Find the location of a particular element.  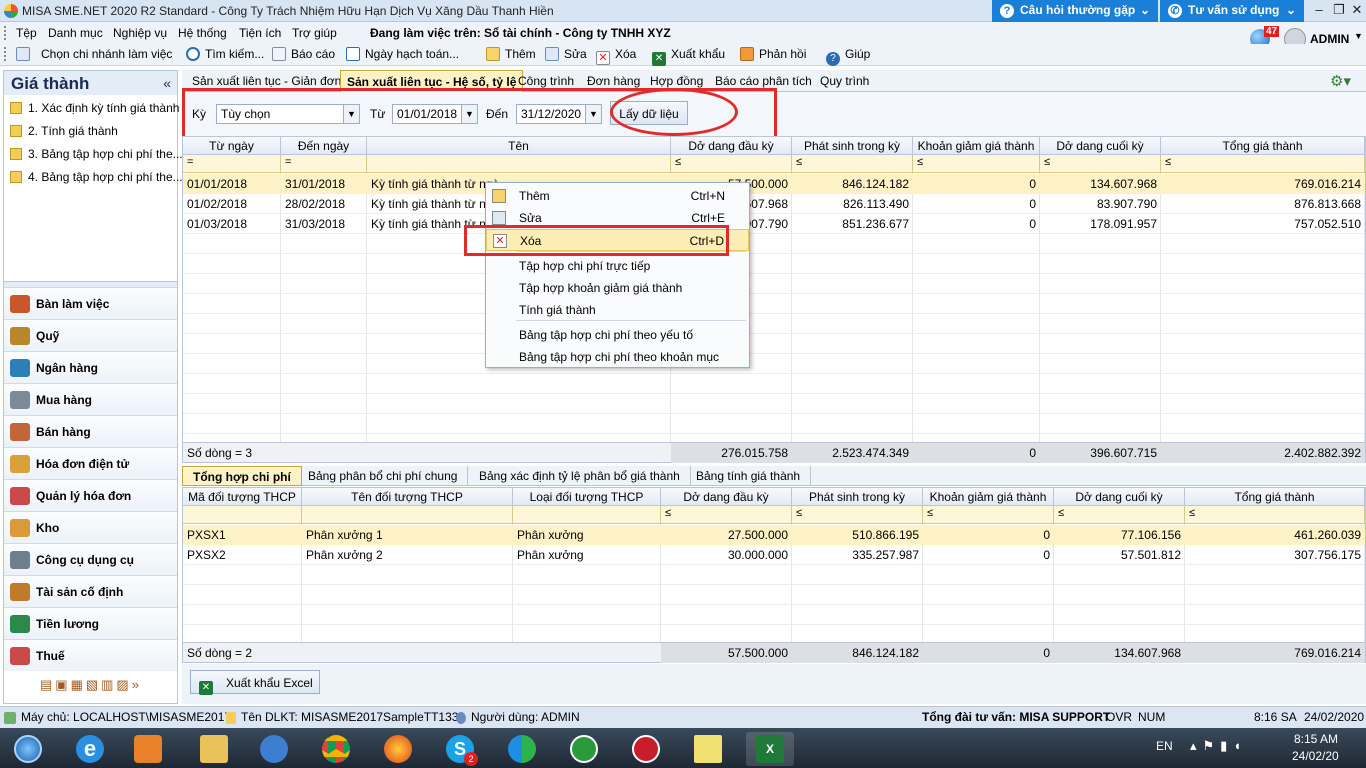

settings-gear-icon: ⚙▾ is located at coordinates (1340, 81).